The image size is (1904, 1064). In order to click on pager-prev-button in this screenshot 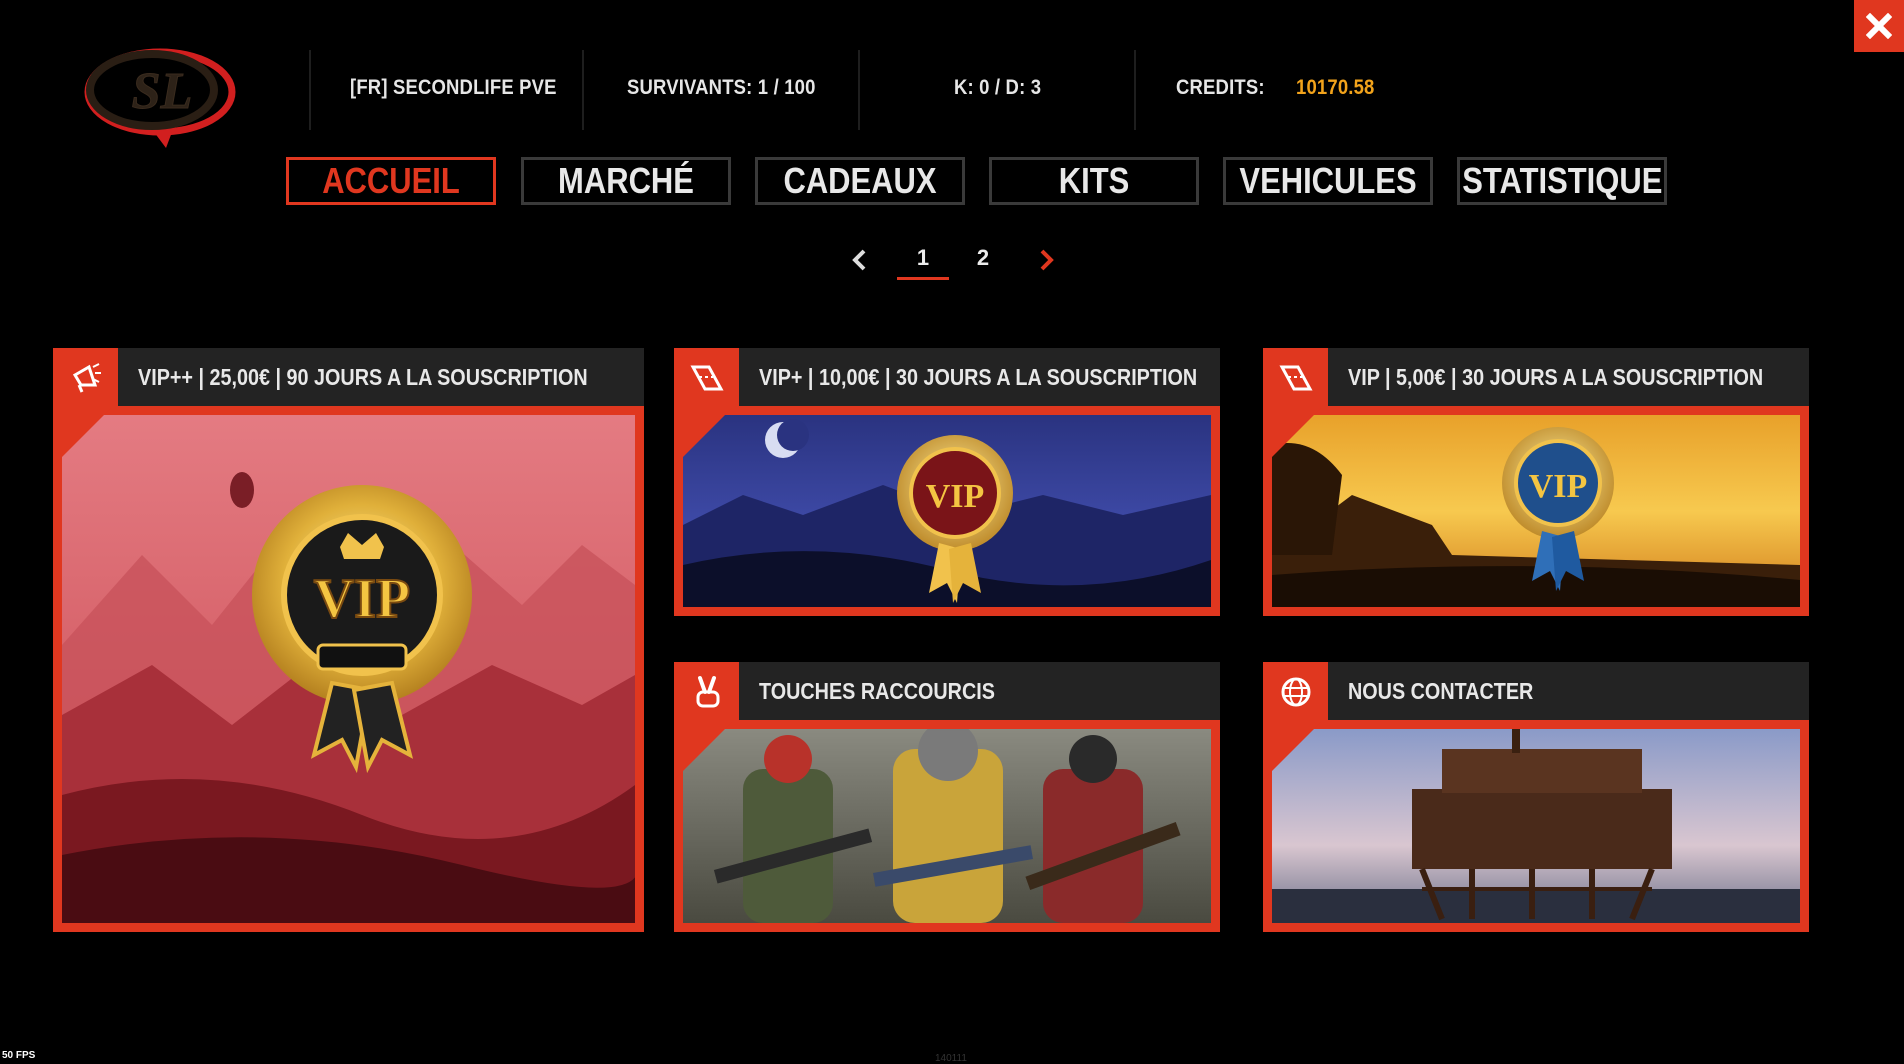, I will do `click(860, 260)`.